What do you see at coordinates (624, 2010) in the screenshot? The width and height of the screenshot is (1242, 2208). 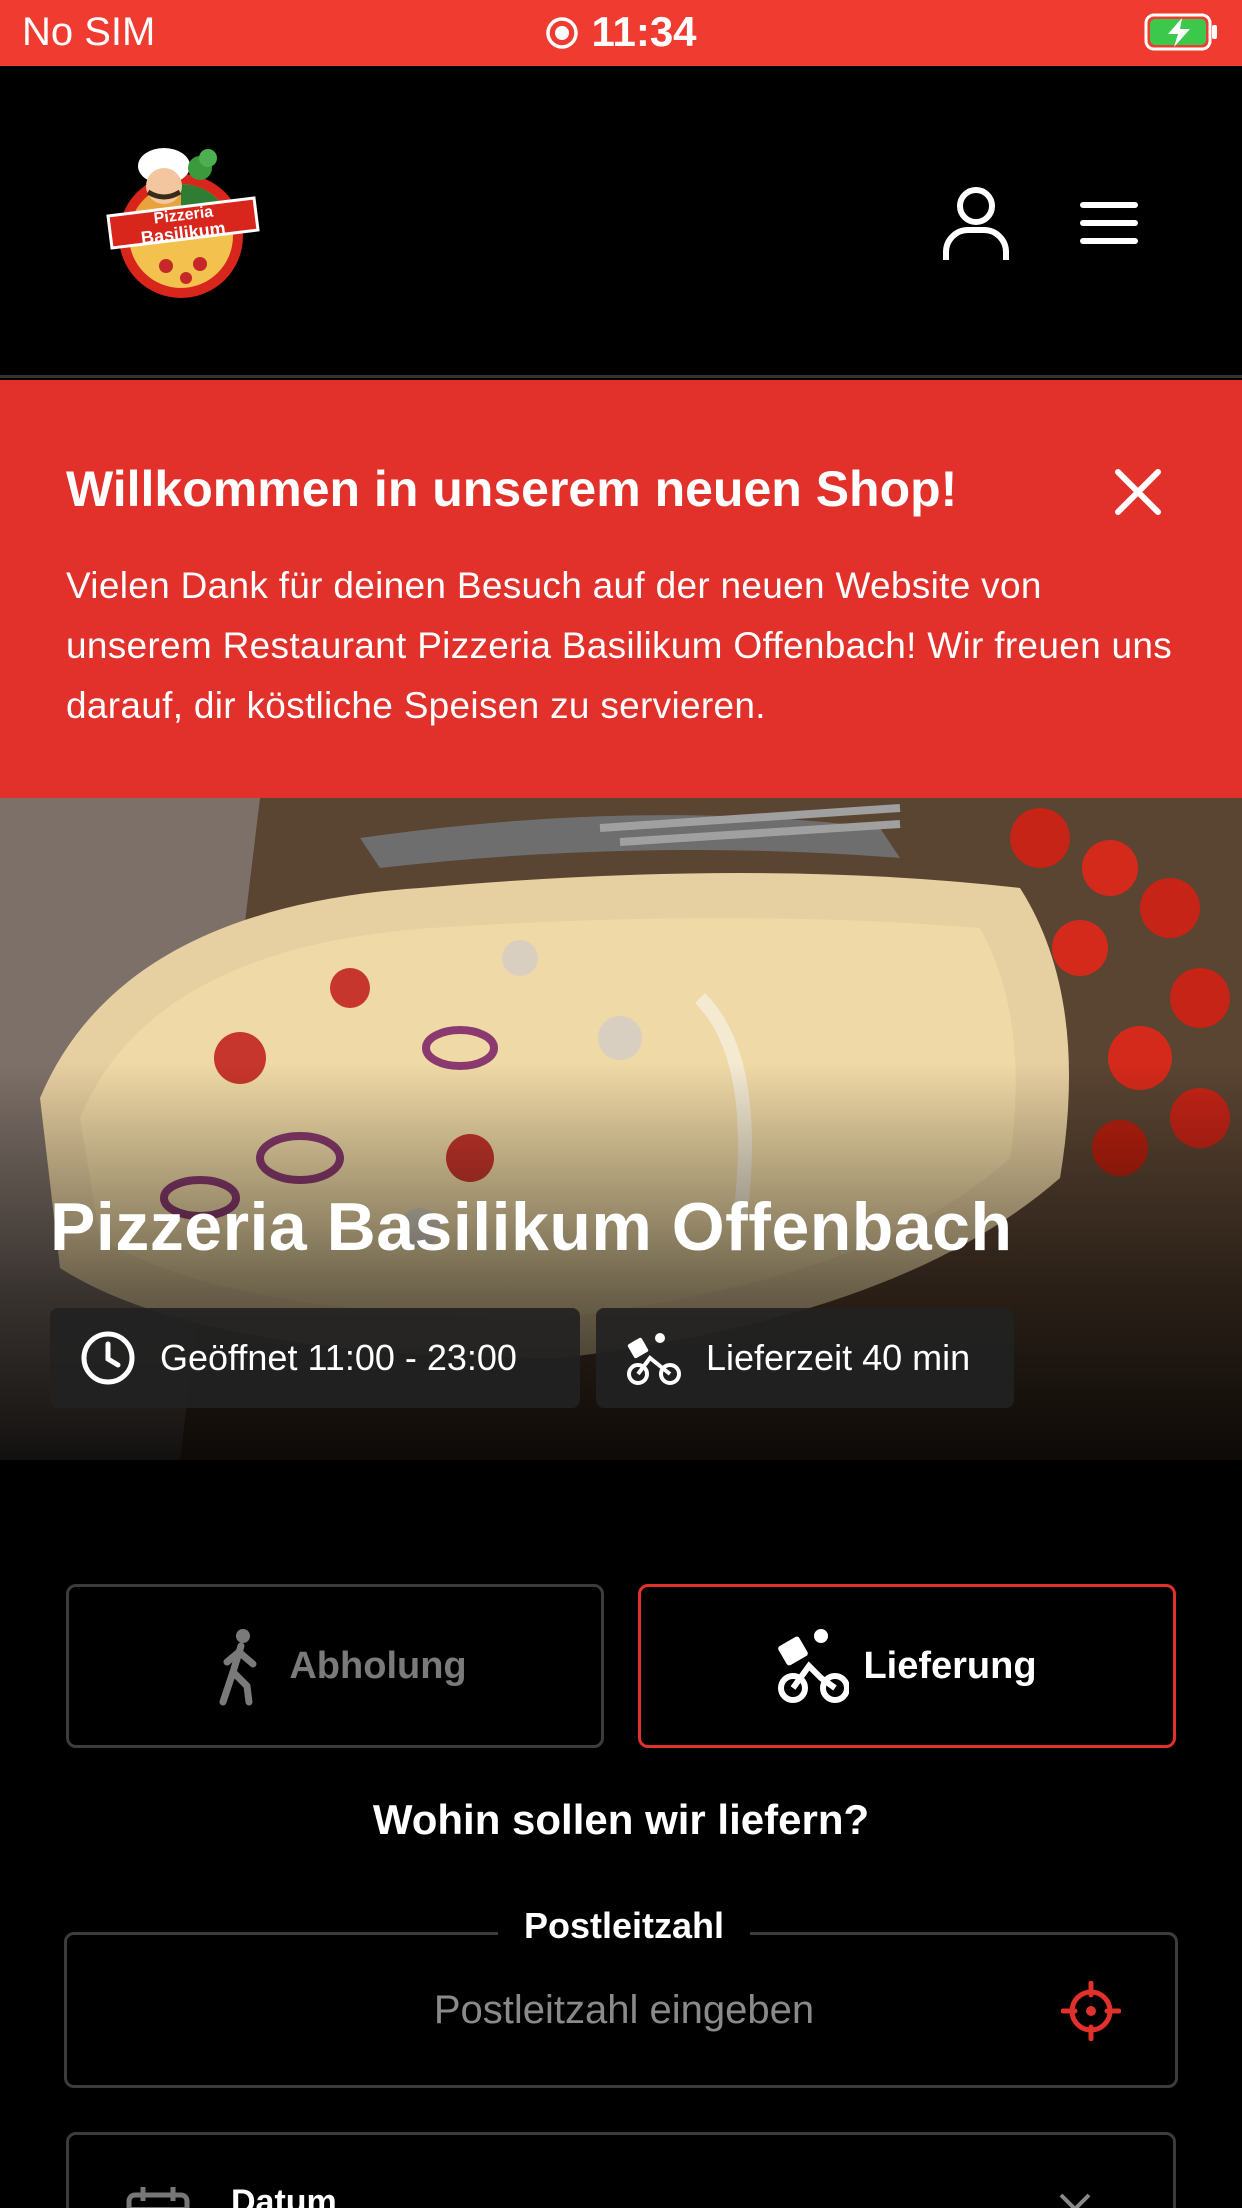 I see `zip-input` at bounding box center [624, 2010].